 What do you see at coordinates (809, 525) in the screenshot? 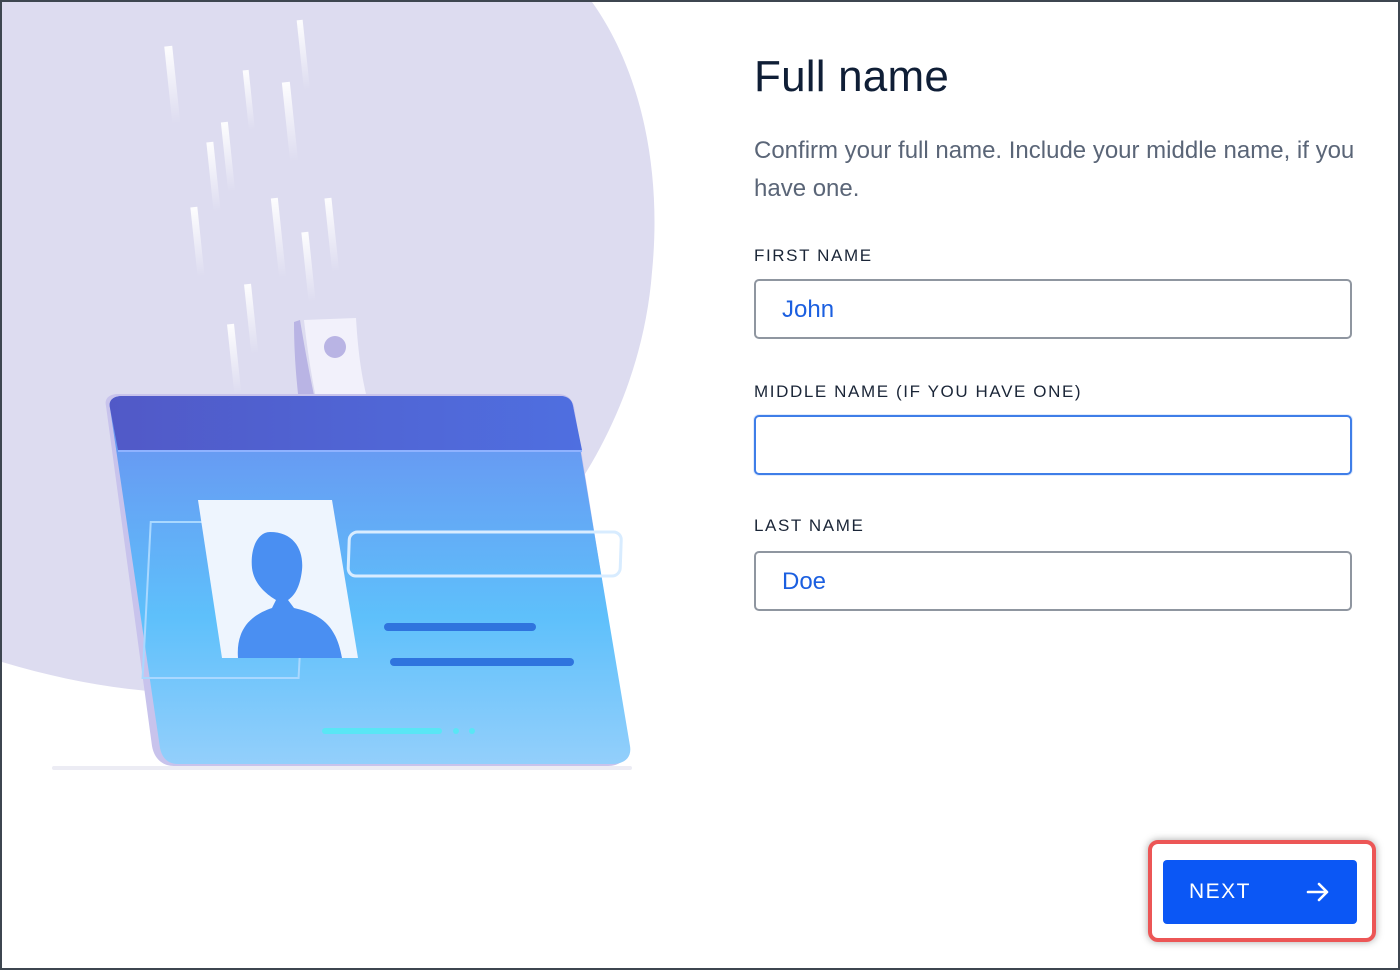
I see `last-name-label: LAST NAME` at bounding box center [809, 525].